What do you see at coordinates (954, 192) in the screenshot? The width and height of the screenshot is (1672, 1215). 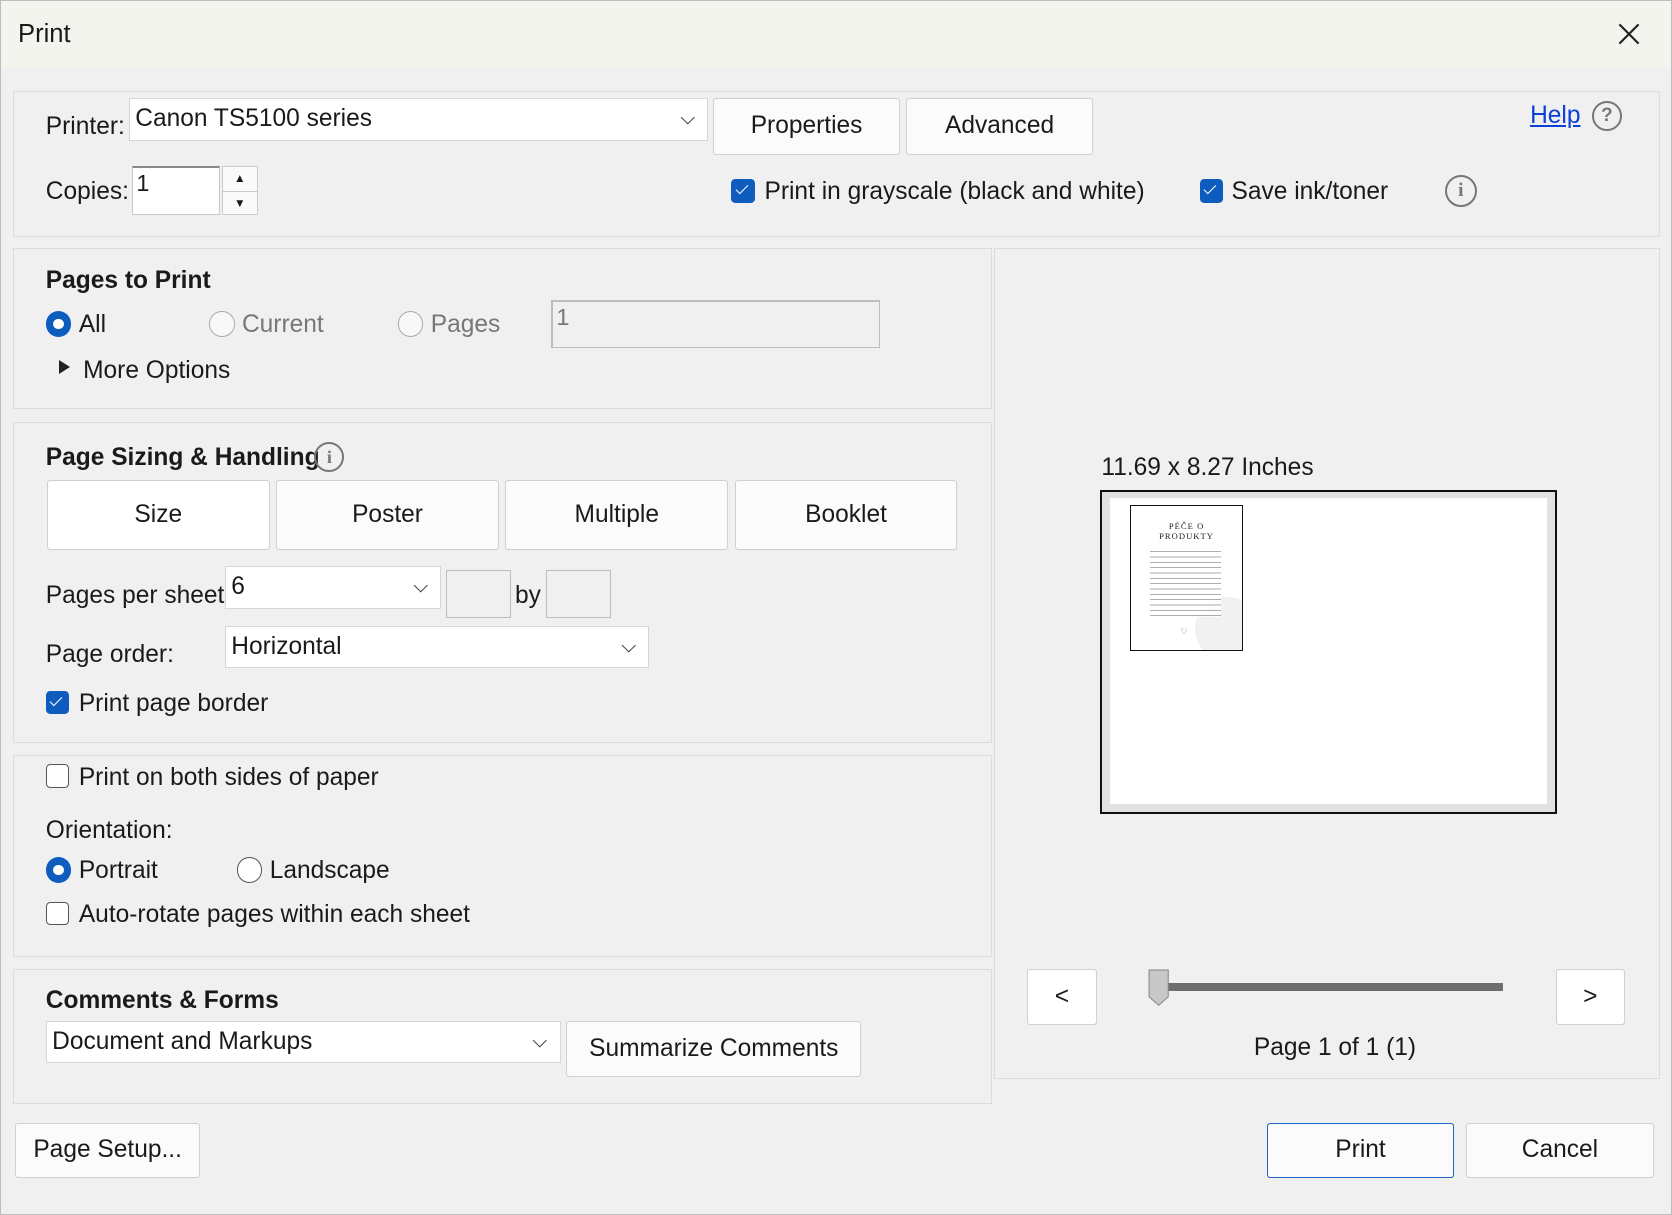 I see `grayscale-label: Print in grayscale (black and white)` at bounding box center [954, 192].